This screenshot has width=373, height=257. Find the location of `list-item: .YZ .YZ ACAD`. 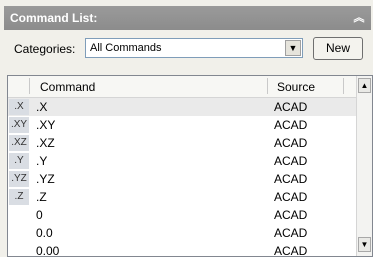

list-item: .YZ .YZ ACAD is located at coordinates (182, 179).